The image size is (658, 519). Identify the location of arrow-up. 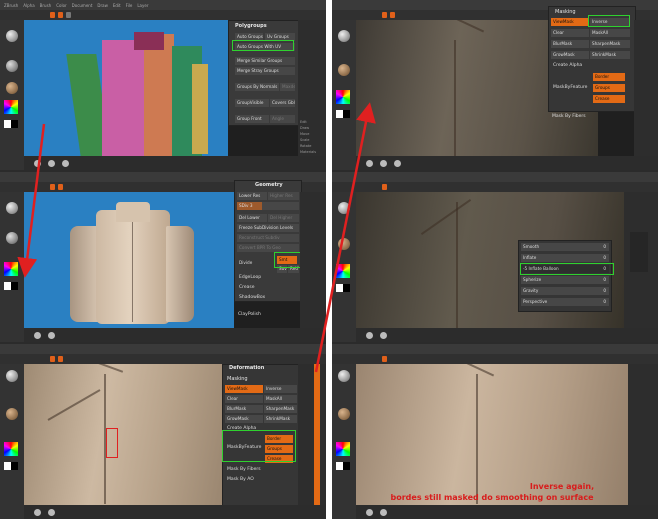
(345, 237).